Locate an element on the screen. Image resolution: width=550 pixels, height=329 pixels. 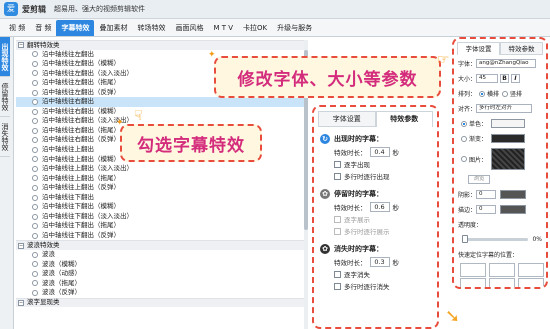
menu-item: 视 频 is located at coordinates (17, 28).